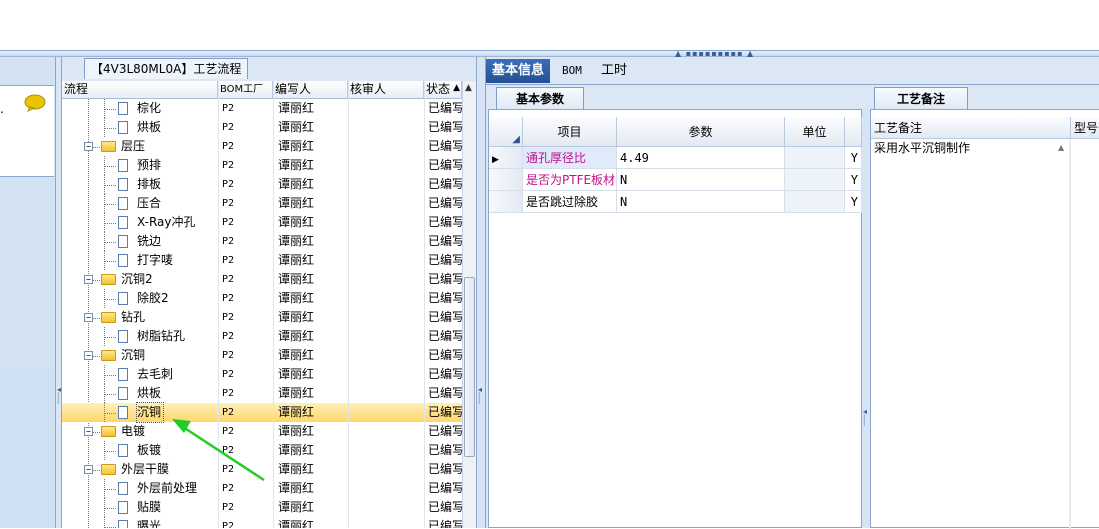 This screenshot has height=529, width=1099. What do you see at coordinates (262, 165) in the screenshot?
I see `tree-row: 预排 P2 谭丽红 已编写` at bounding box center [262, 165].